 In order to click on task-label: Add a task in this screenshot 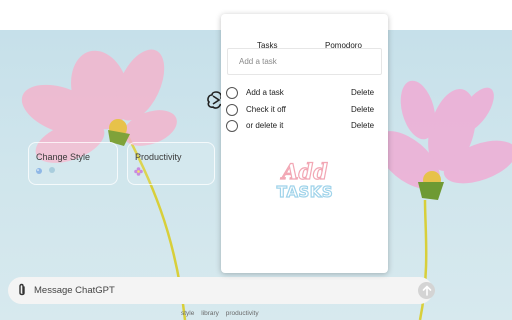, I will do `click(265, 92)`.